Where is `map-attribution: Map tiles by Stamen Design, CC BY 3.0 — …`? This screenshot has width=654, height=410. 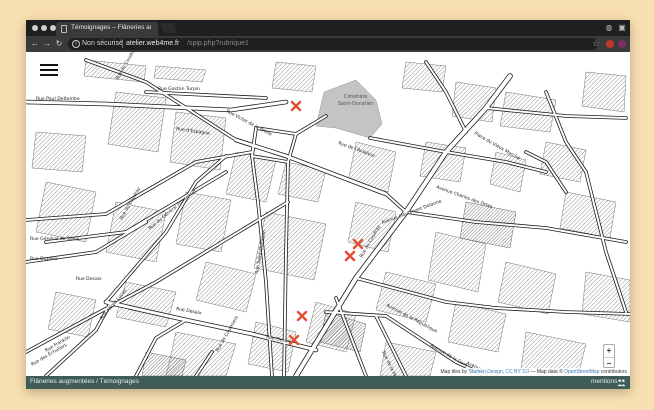
map-attribution: Map tiles by Stamen Design, CC BY 3.0 — … is located at coordinates (533, 372).